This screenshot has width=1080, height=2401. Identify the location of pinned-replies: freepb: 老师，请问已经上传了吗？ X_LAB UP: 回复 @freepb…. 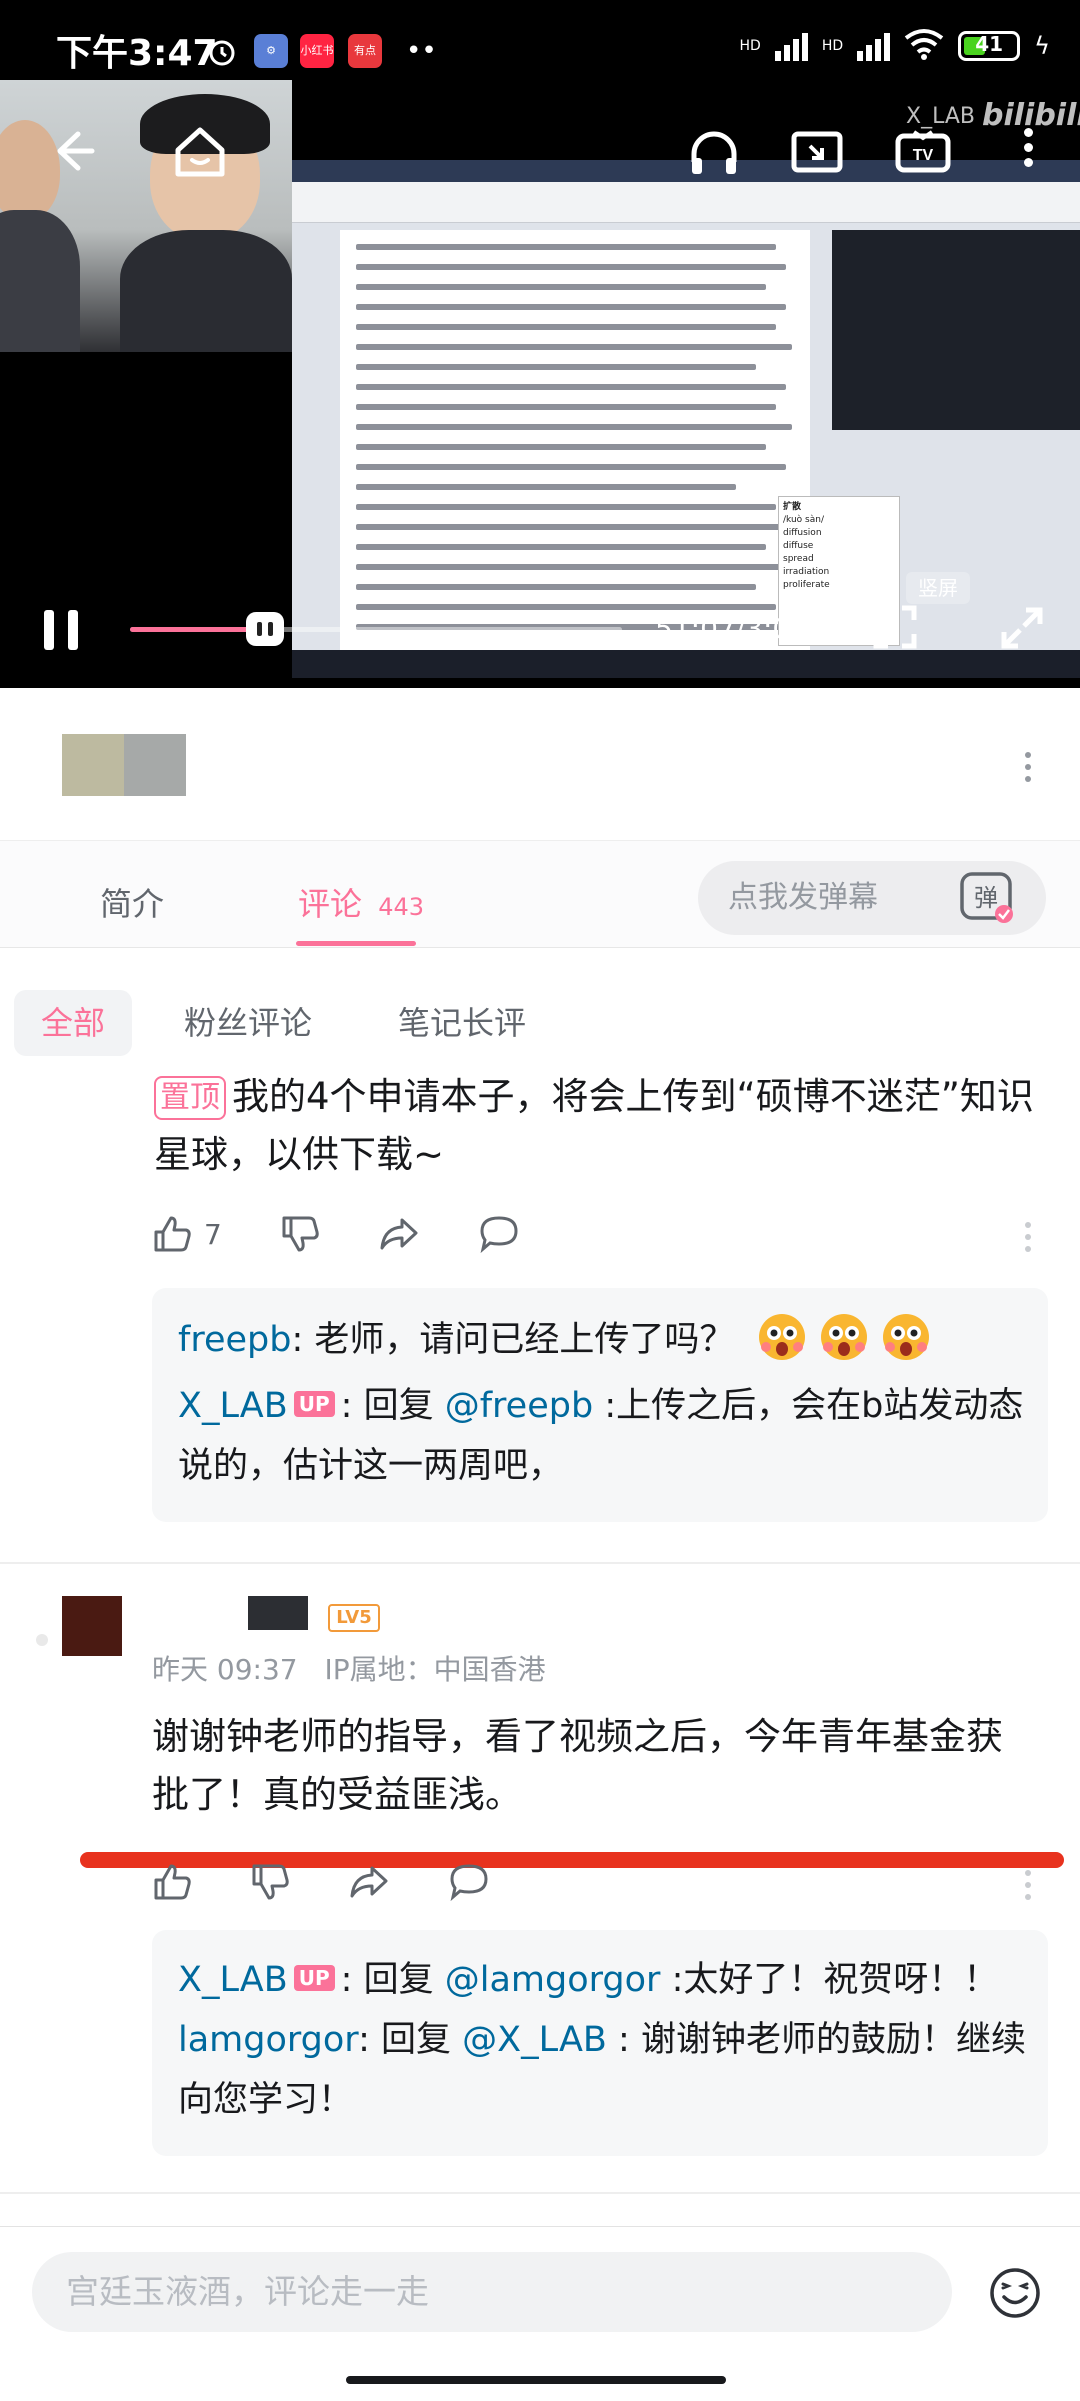
(600, 1405).